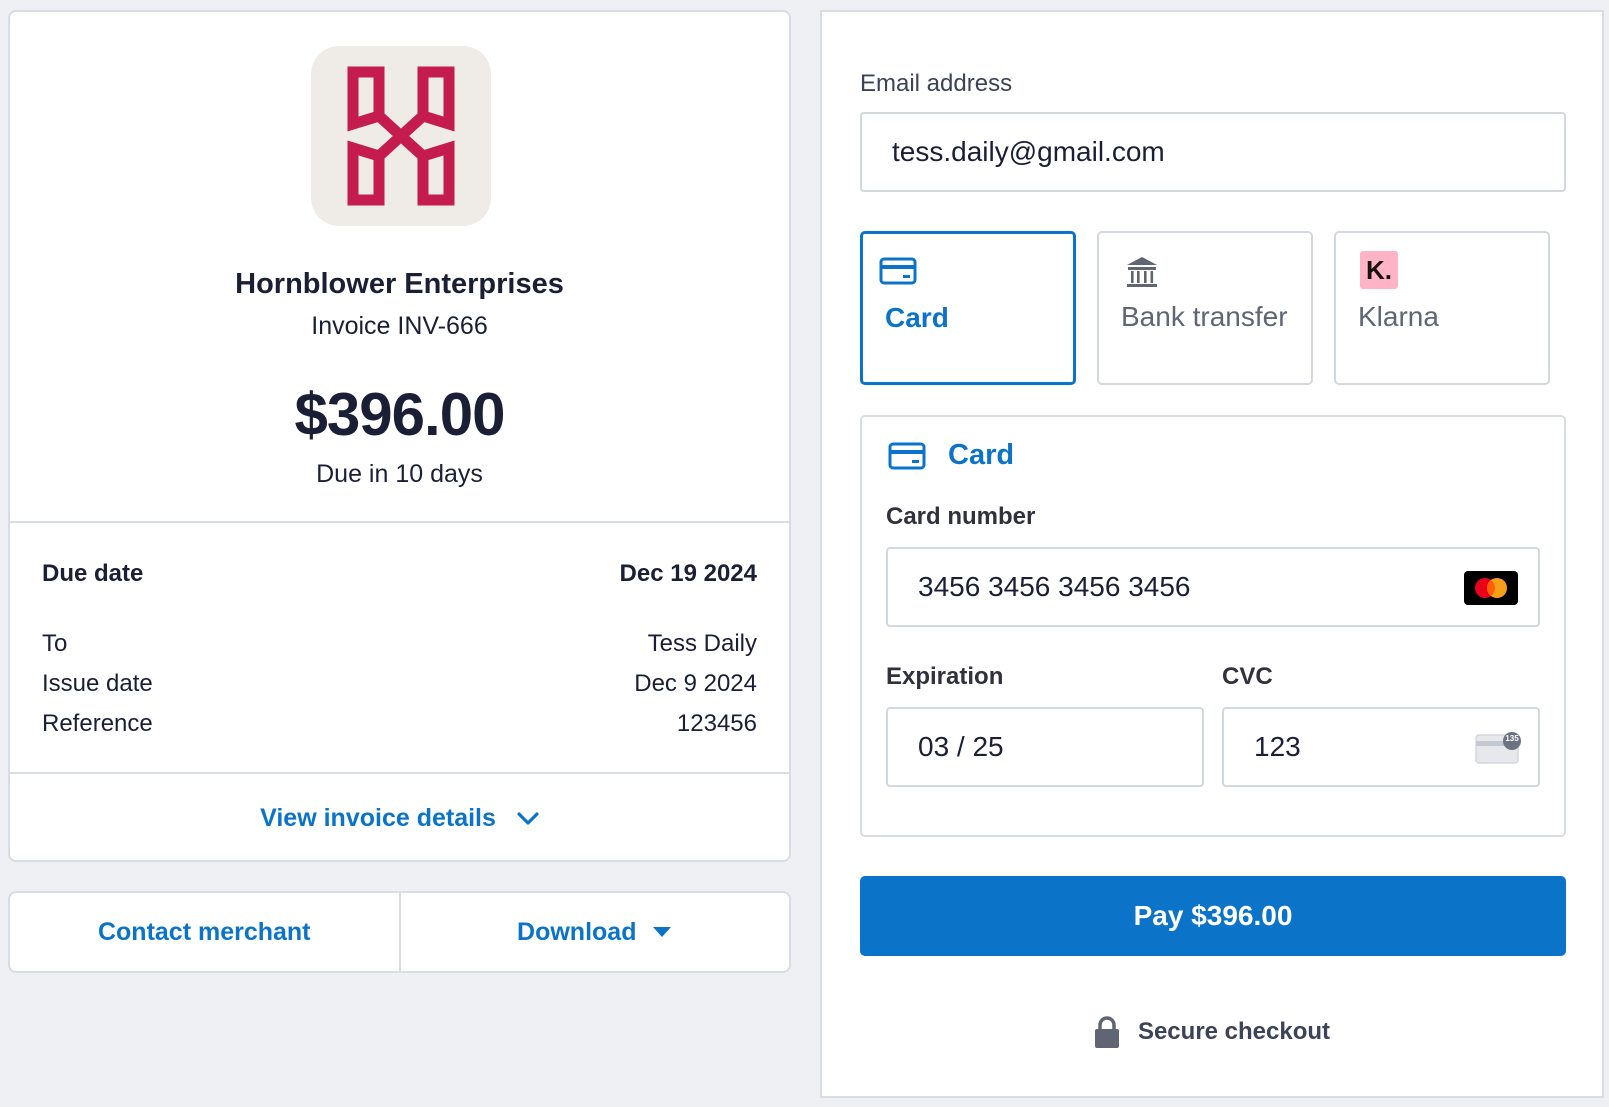  I want to click on detail-value: Tess Daily, so click(702, 643).